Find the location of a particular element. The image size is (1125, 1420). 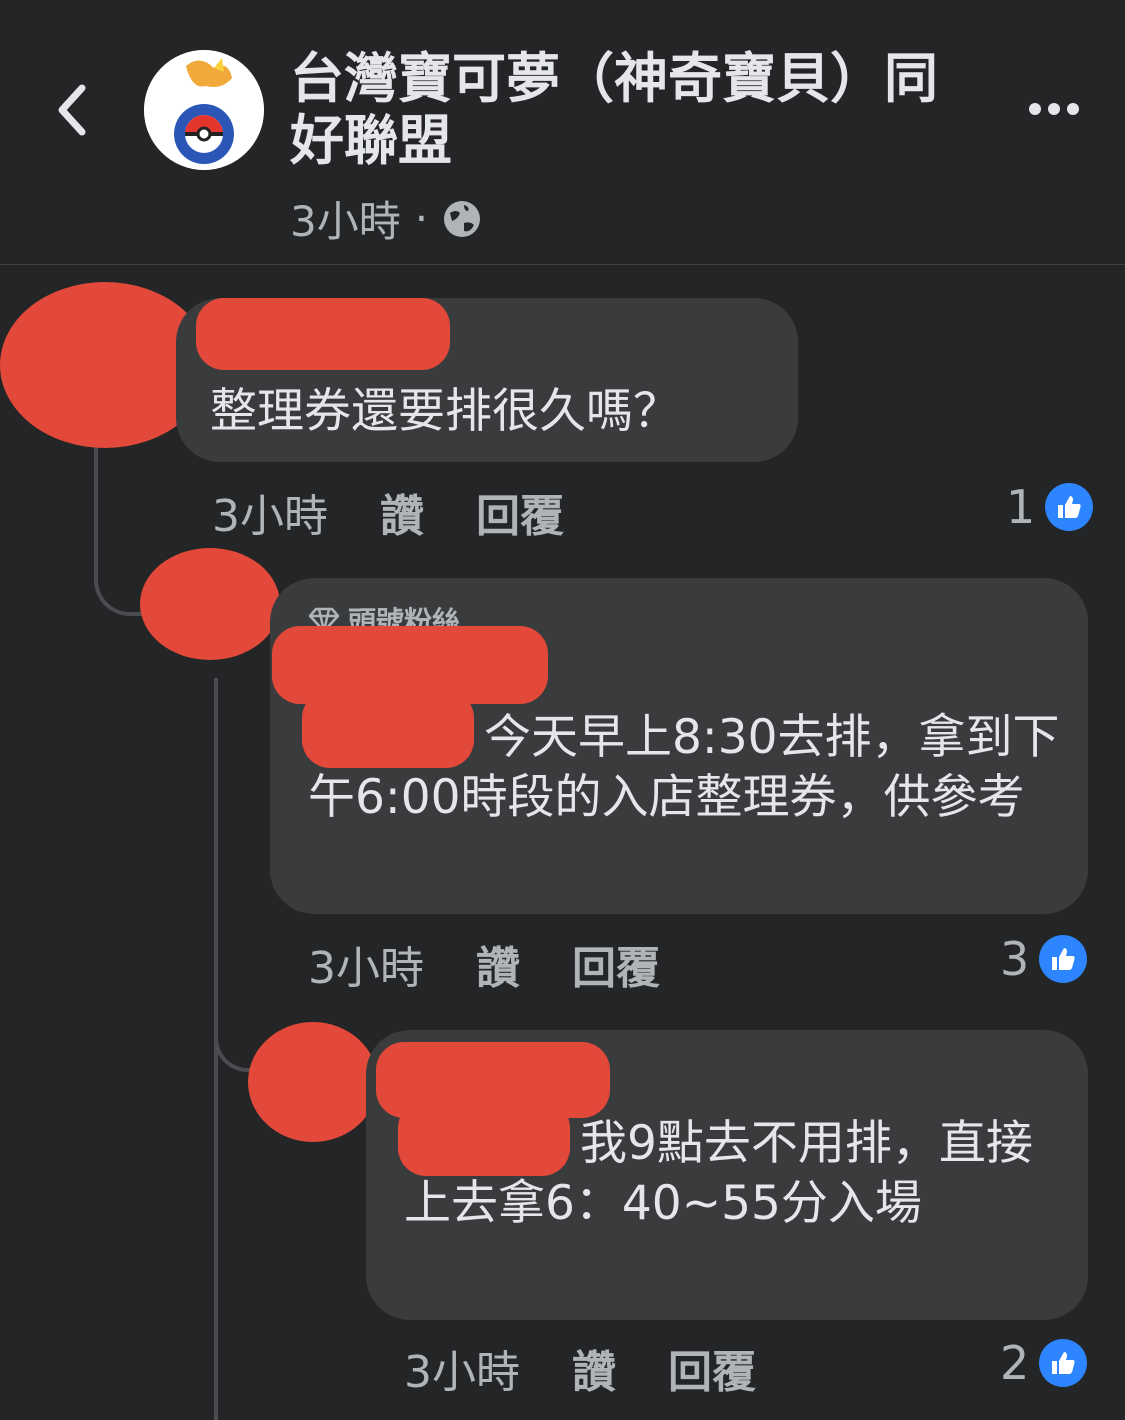

redacted-author-name is located at coordinates (323, 334).